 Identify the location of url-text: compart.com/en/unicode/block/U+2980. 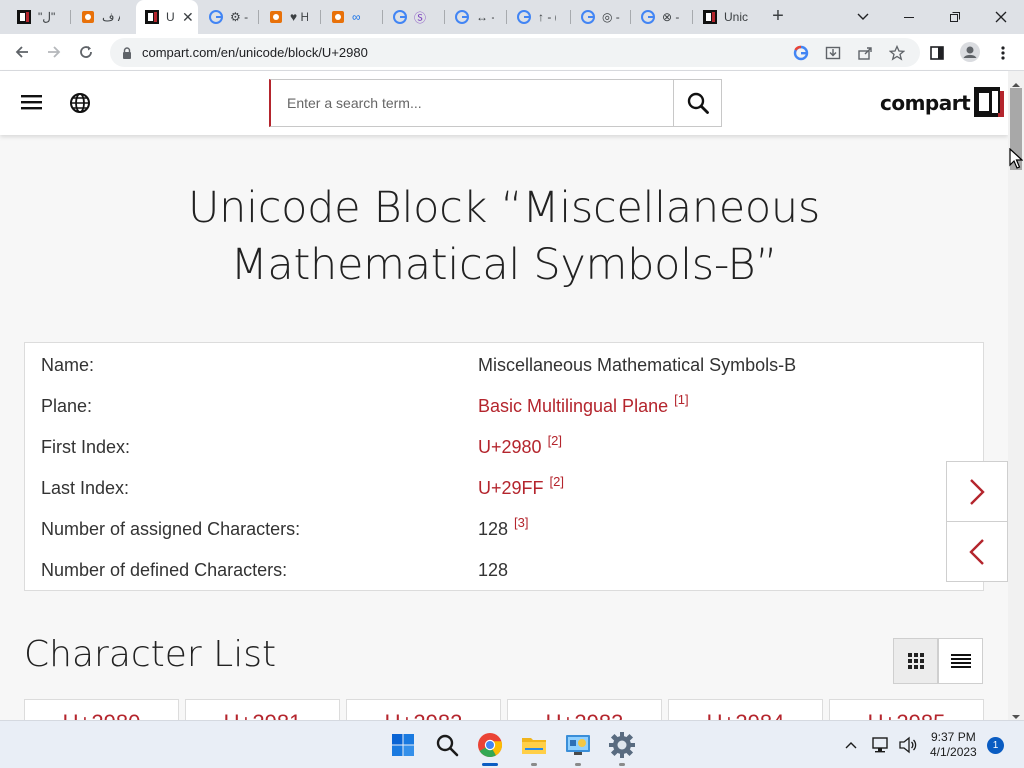
(255, 52).